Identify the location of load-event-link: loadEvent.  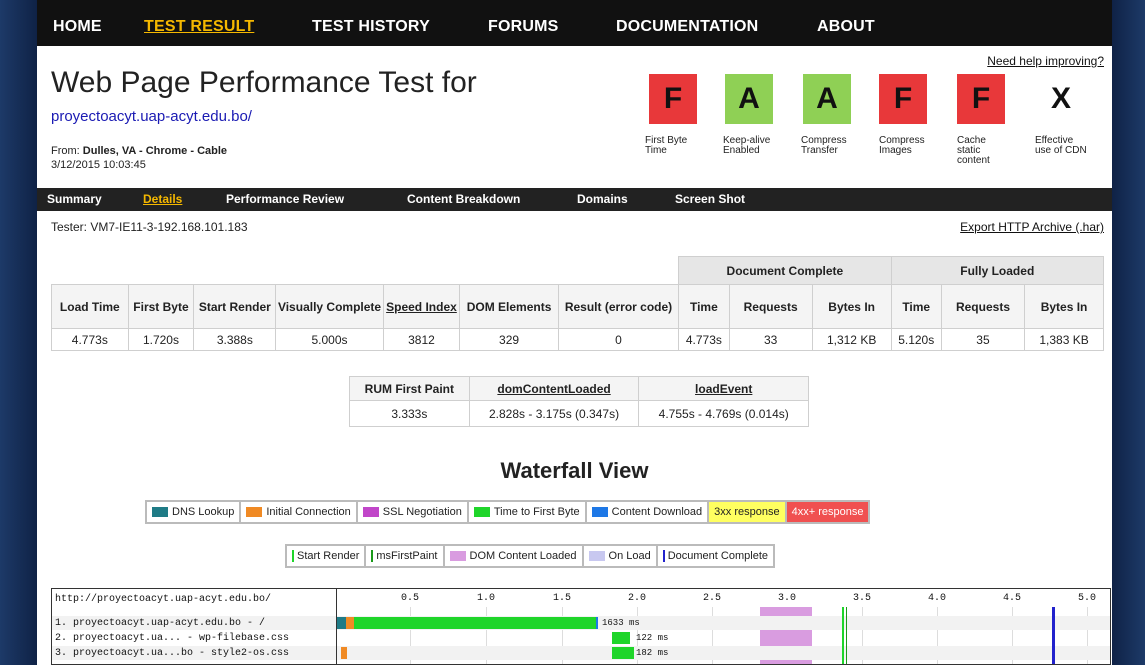
(723, 389).